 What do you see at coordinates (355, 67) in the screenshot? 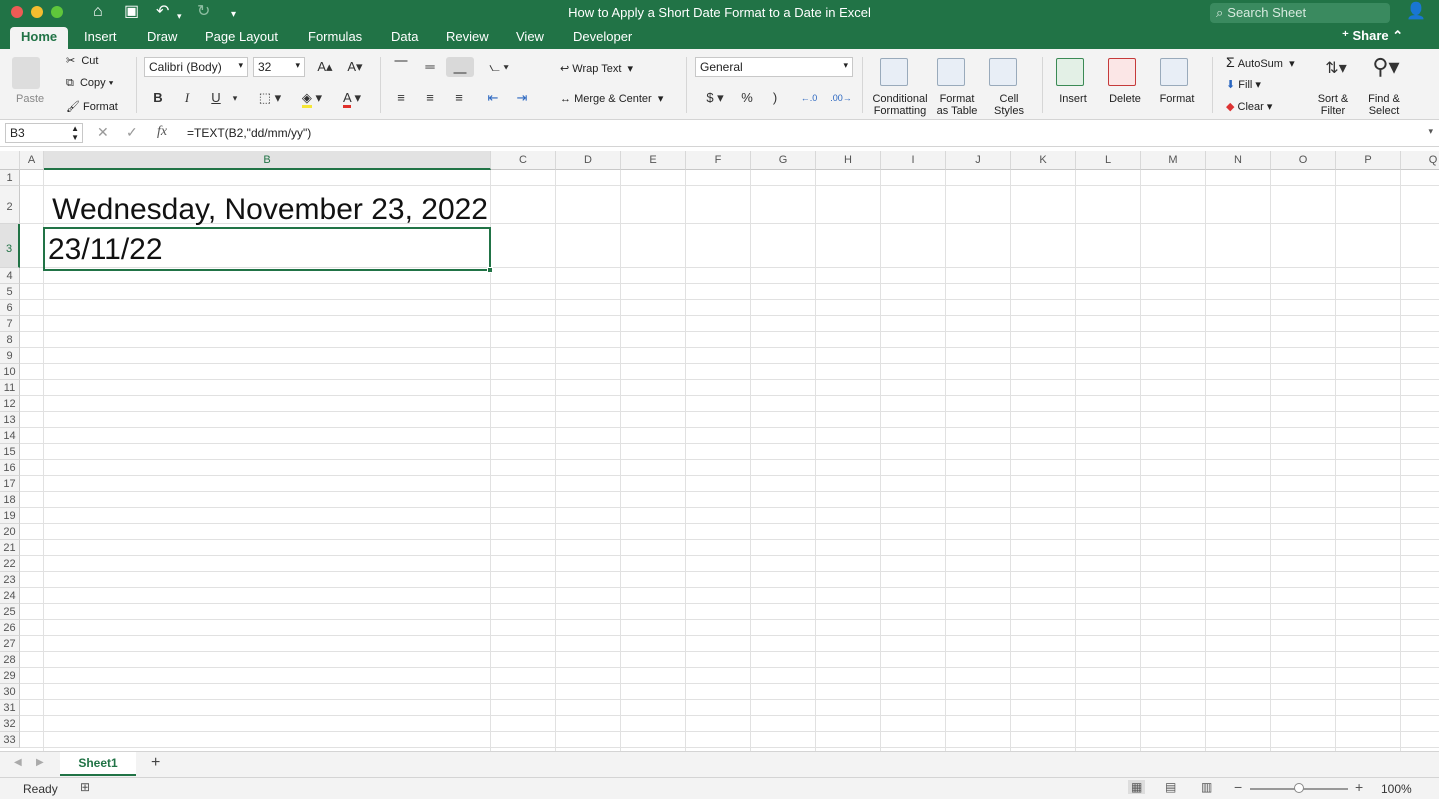
I see `decrease-font-button: A▾` at bounding box center [355, 67].